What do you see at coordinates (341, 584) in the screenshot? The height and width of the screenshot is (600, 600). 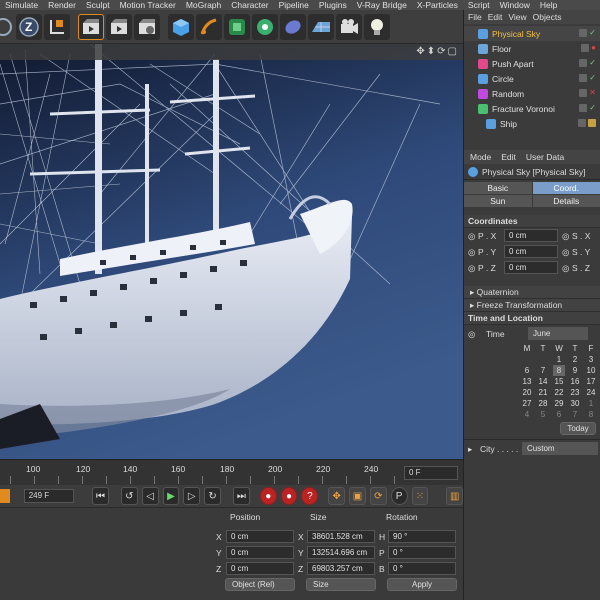 I see `size-mode-dropdown: Size` at bounding box center [341, 584].